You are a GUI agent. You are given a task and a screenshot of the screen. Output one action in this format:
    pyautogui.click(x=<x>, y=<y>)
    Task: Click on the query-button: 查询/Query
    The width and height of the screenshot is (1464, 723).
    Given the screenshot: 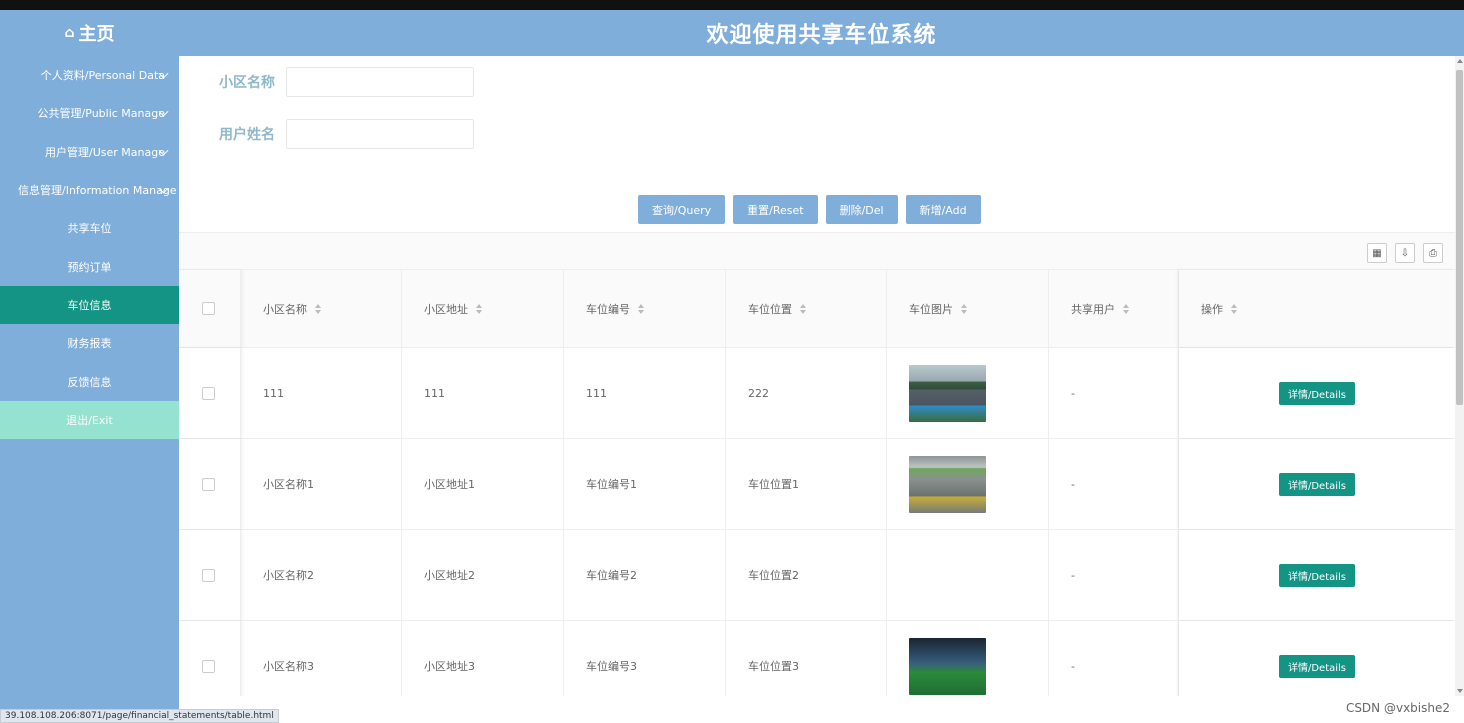 What is the action you would take?
    pyautogui.click(x=682, y=209)
    